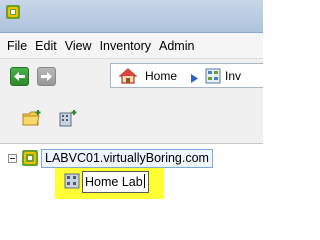  Describe the element at coordinates (144, 181) in the screenshot. I see `text-caret` at that location.